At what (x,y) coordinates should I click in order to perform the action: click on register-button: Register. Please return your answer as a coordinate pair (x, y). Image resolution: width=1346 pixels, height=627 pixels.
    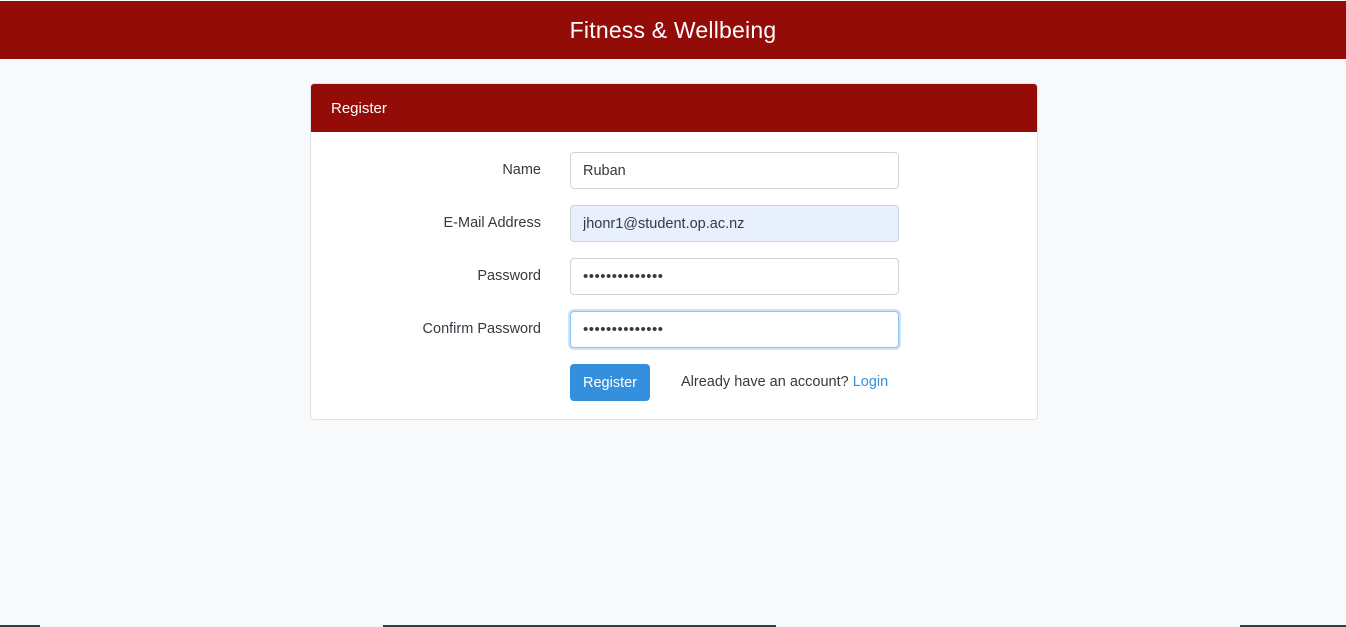
    Looking at the image, I should click on (610, 382).